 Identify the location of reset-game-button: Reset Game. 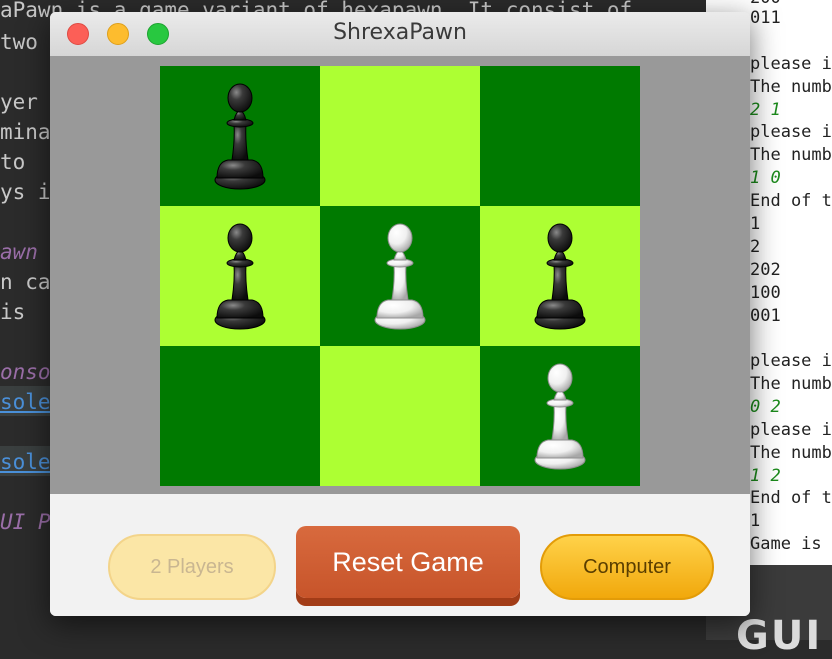
(408, 562).